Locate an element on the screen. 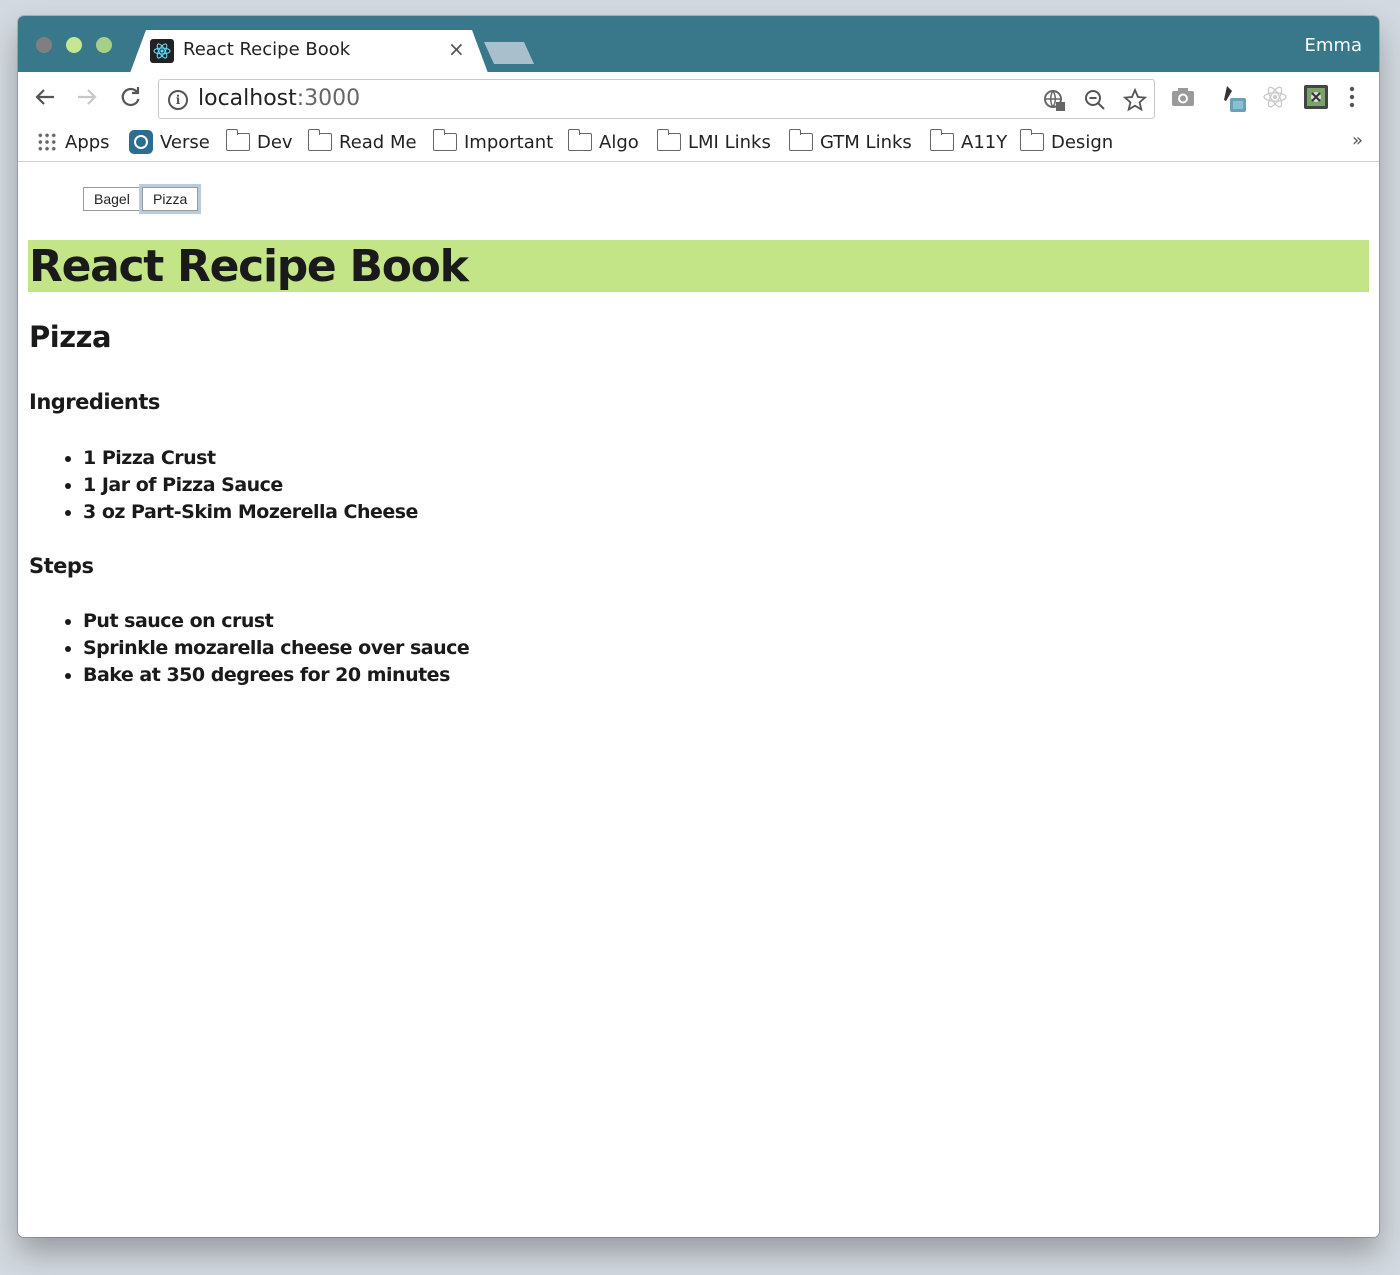 The width and height of the screenshot is (1400, 1275). step-item: Bake at 350 degrees for 20 minutes is located at coordinates (276, 675).